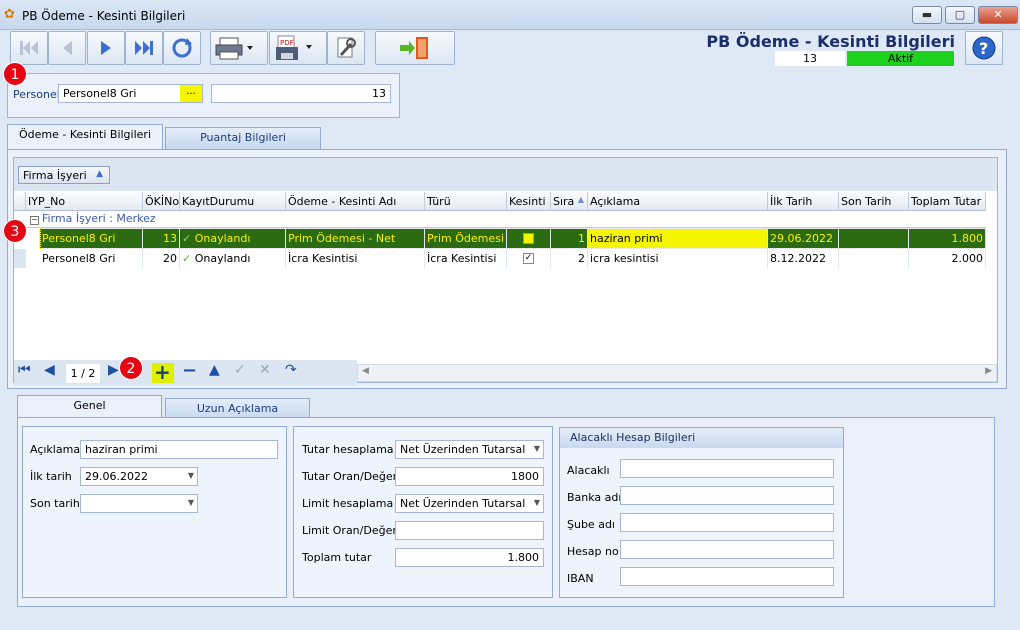 This screenshot has width=1020, height=630. What do you see at coordinates (466, 201) in the screenshot?
I see `col-header-tur: Türü` at bounding box center [466, 201].